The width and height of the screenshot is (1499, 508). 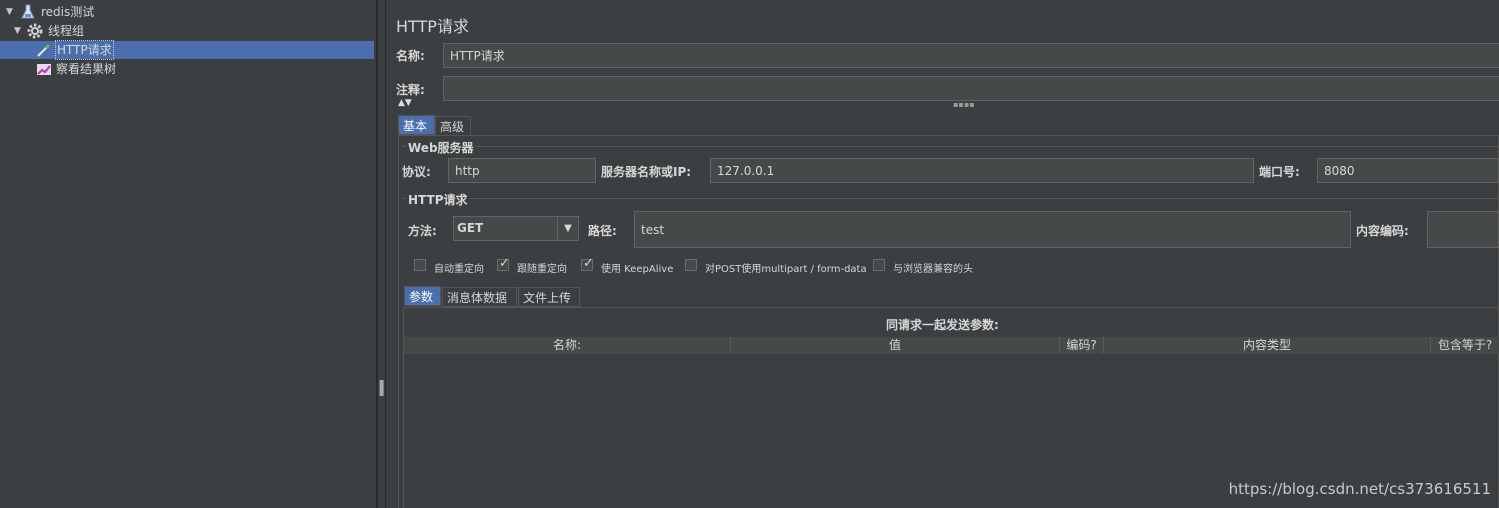 I want to click on gear-icon, so click(x=35, y=31).